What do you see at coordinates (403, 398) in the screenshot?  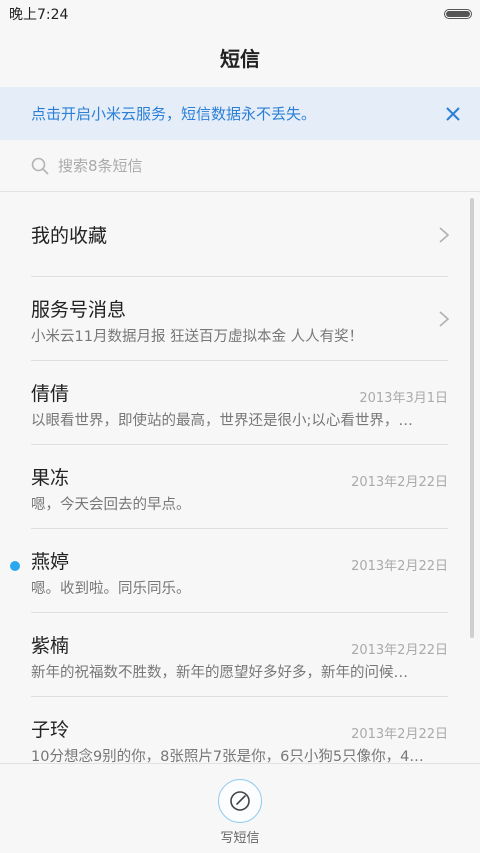 I see `conversation-date: 2013年3月1日` at bounding box center [403, 398].